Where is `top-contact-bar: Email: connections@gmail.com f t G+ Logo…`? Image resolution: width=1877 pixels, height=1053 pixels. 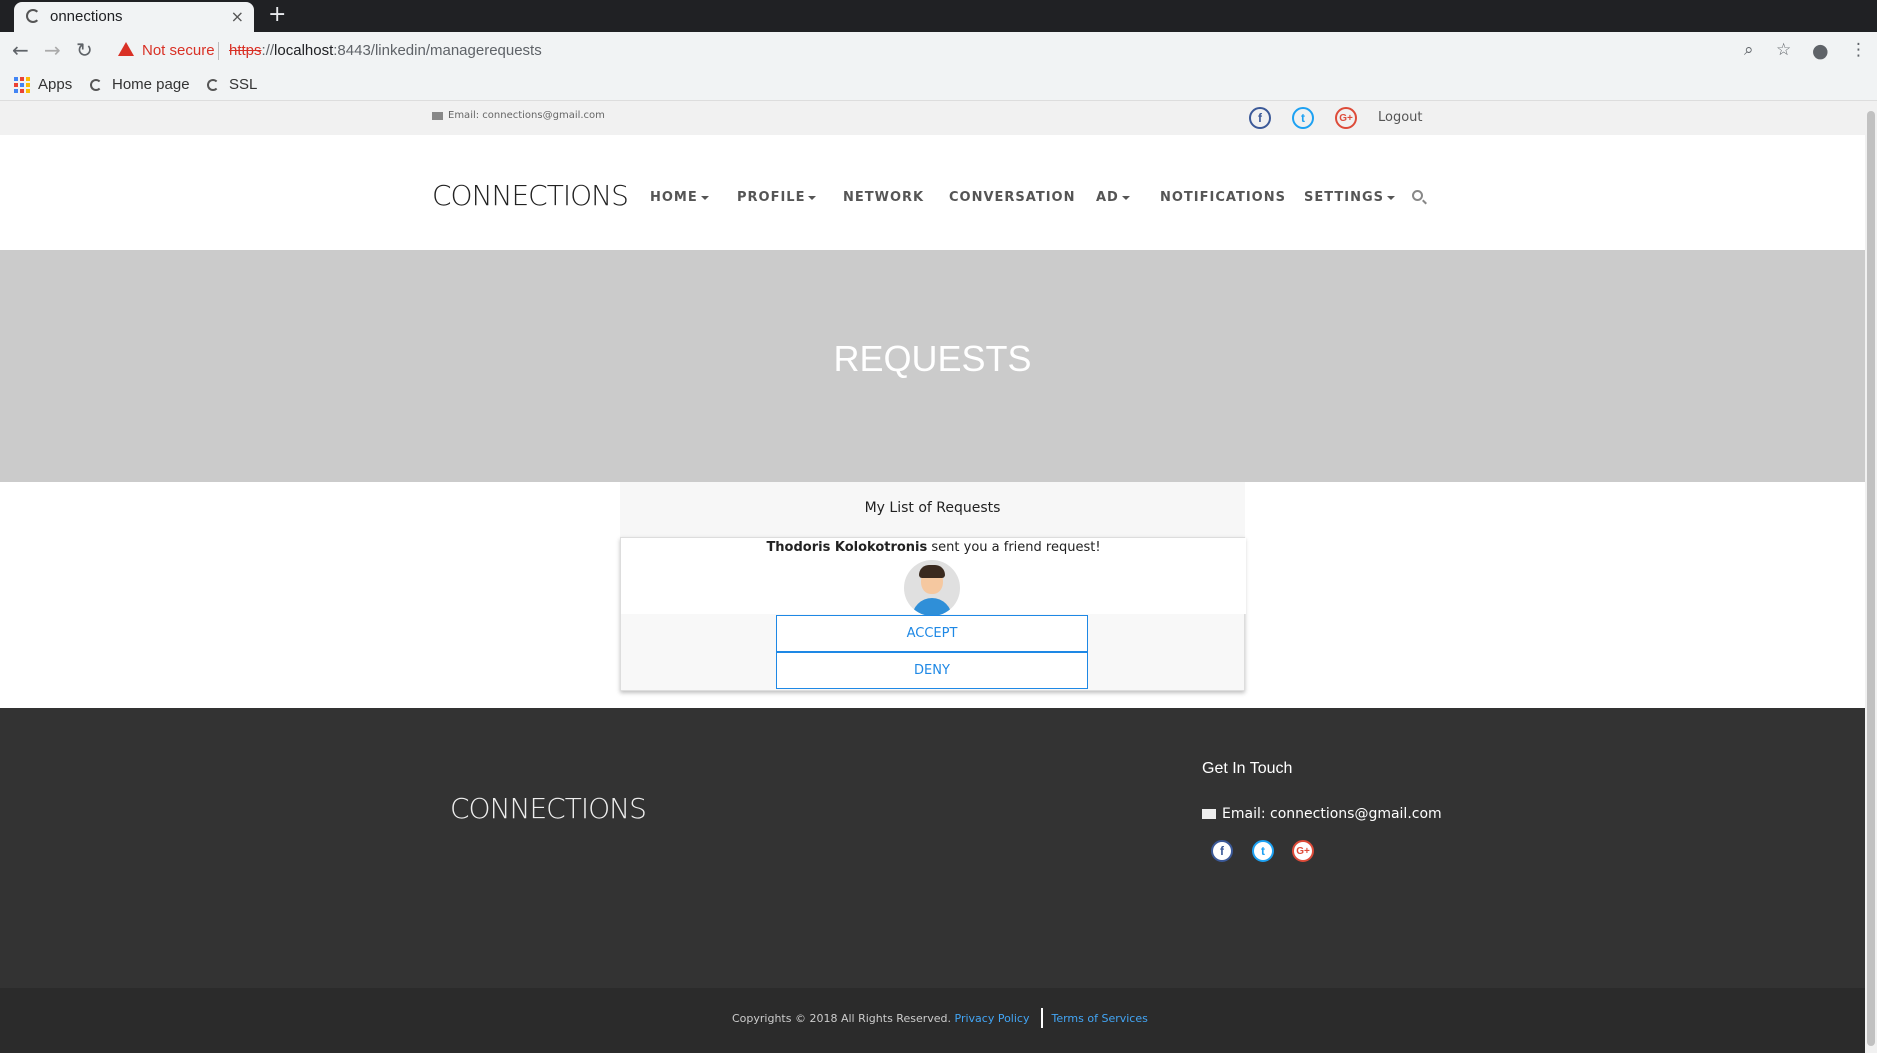
top-contact-bar: Email: connections@gmail.com f t G+ Logo… is located at coordinates (932, 118).